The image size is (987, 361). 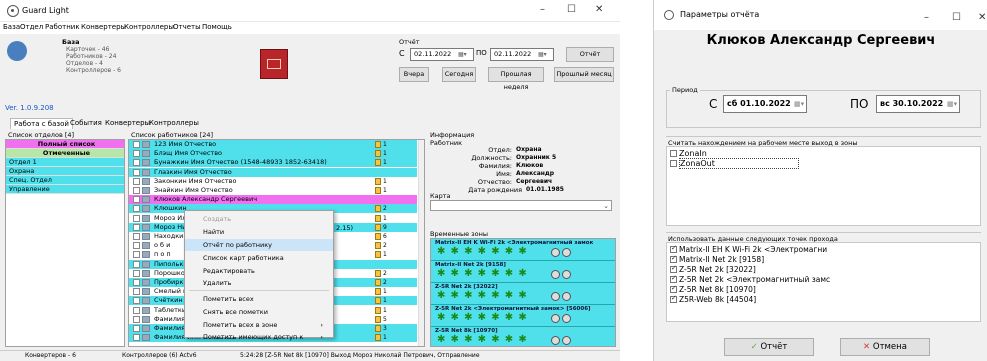 What do you see at coordinates (523, 336) in the screenshot?
I see `time-zone-row: Z-5R Net 8k [10970] ✱ ✱ ✱ ✱ ✱ ✱ ✱` at bounding box center [523, 336].